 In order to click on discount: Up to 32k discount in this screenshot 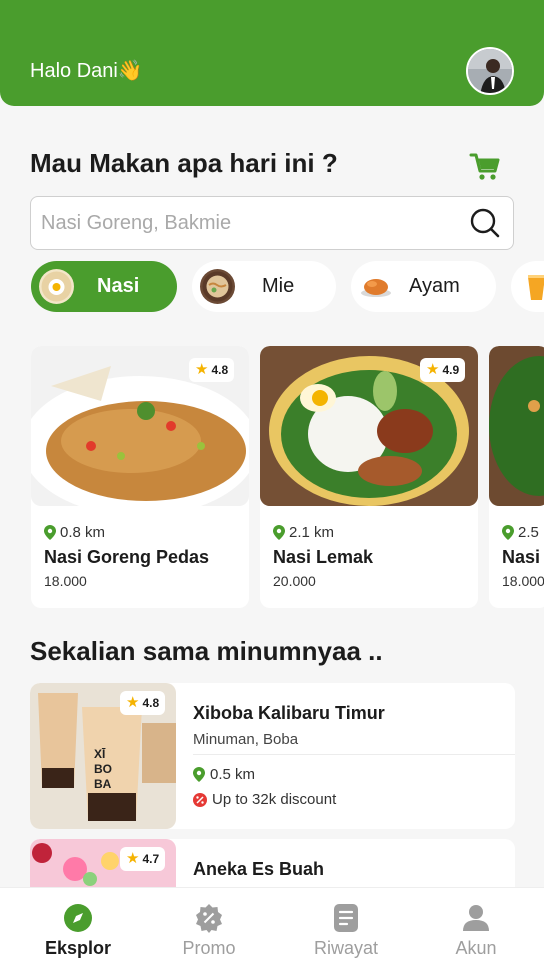, I will do `click(264, 799)`.